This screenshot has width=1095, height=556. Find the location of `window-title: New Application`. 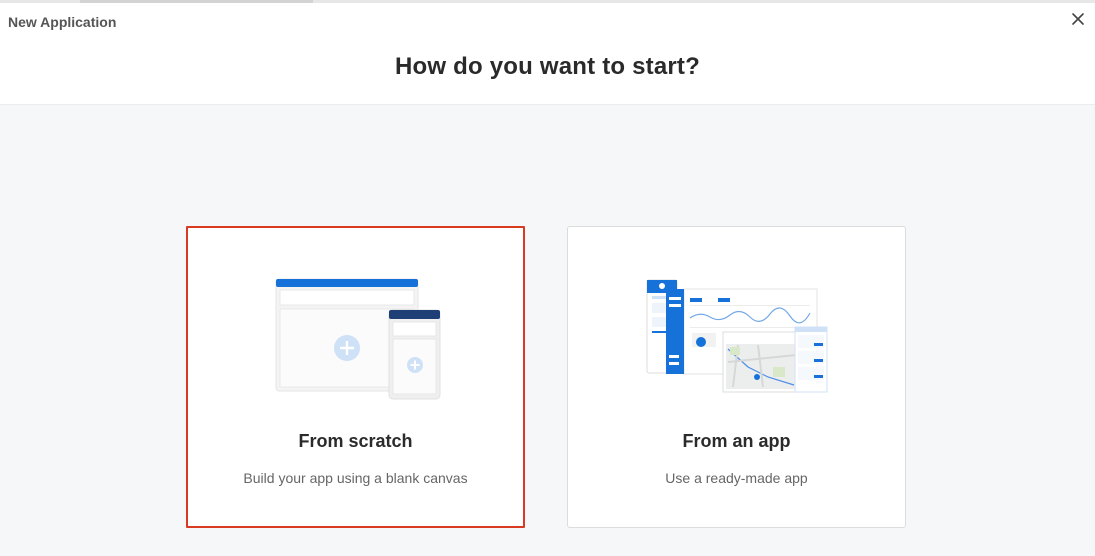

window-title: New Application is located at coordinates (62, 22).